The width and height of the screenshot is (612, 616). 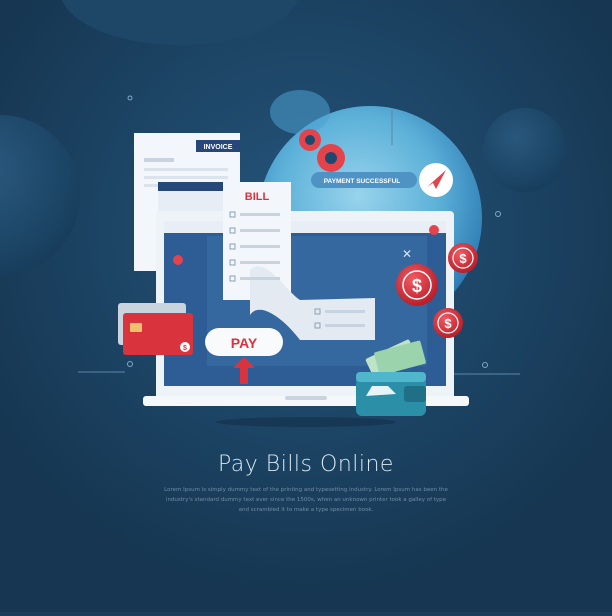 I want to click on credit-card, so click(x=155, y=329).